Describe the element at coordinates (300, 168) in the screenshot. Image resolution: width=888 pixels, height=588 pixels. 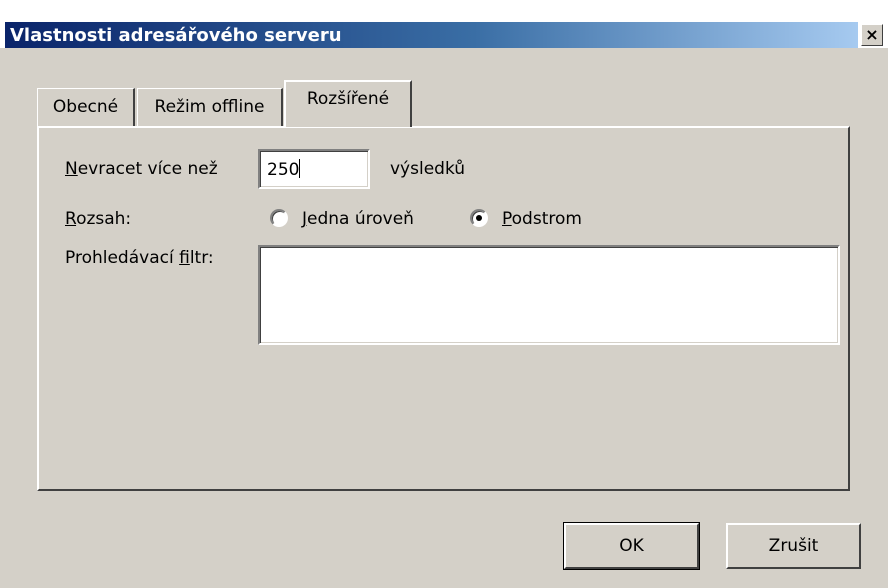
I see `text-caret` at that location.